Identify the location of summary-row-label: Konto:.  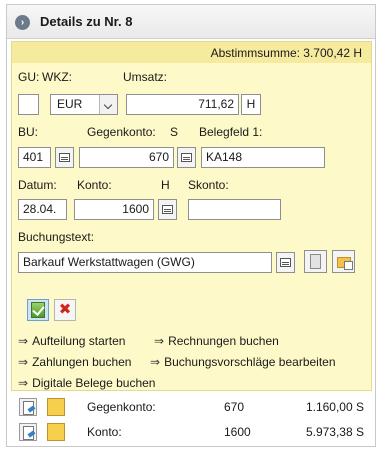
(104, 432).